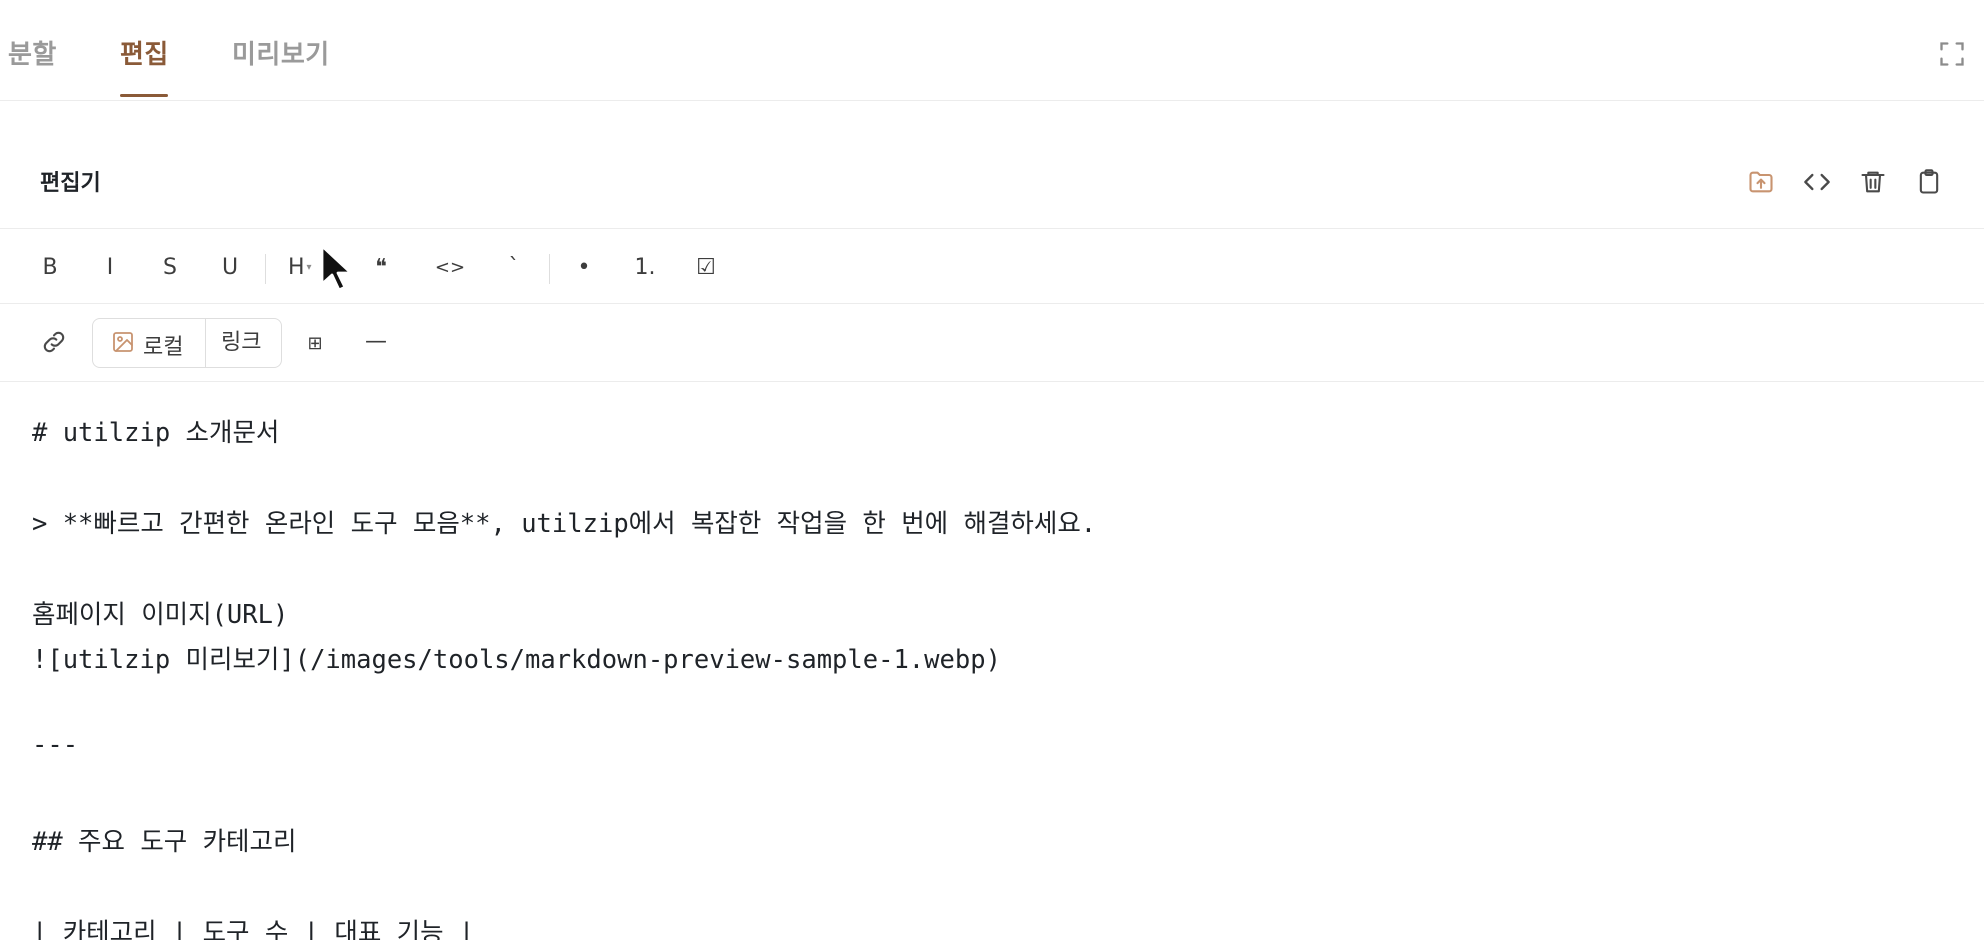 This screenshot has height=940, width=1984. I want to click on view-tabs: 분할 편집 미리보기, so click(992, 50).